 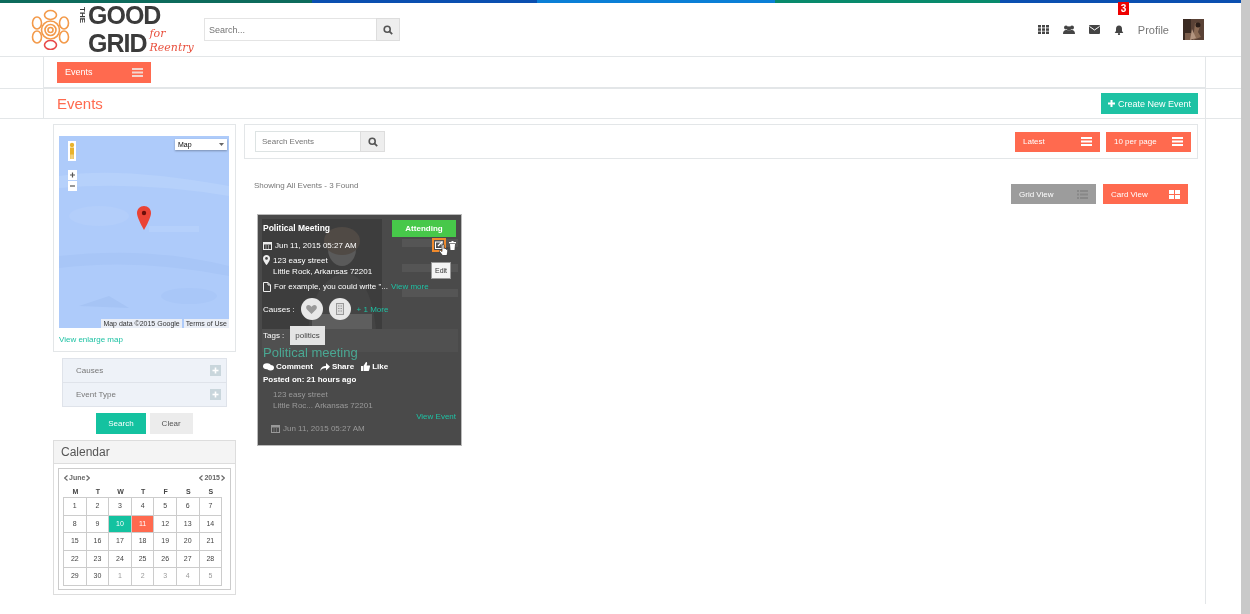 I want to click on comment-button: Comment, so click(x=288, y=366).